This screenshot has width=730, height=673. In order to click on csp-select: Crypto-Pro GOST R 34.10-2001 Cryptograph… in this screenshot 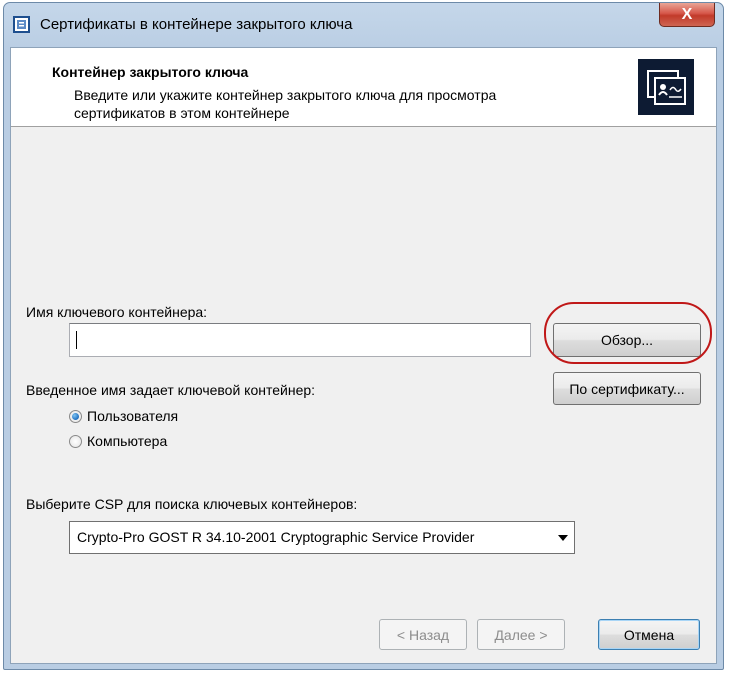, I will do `click(322, 537)`.